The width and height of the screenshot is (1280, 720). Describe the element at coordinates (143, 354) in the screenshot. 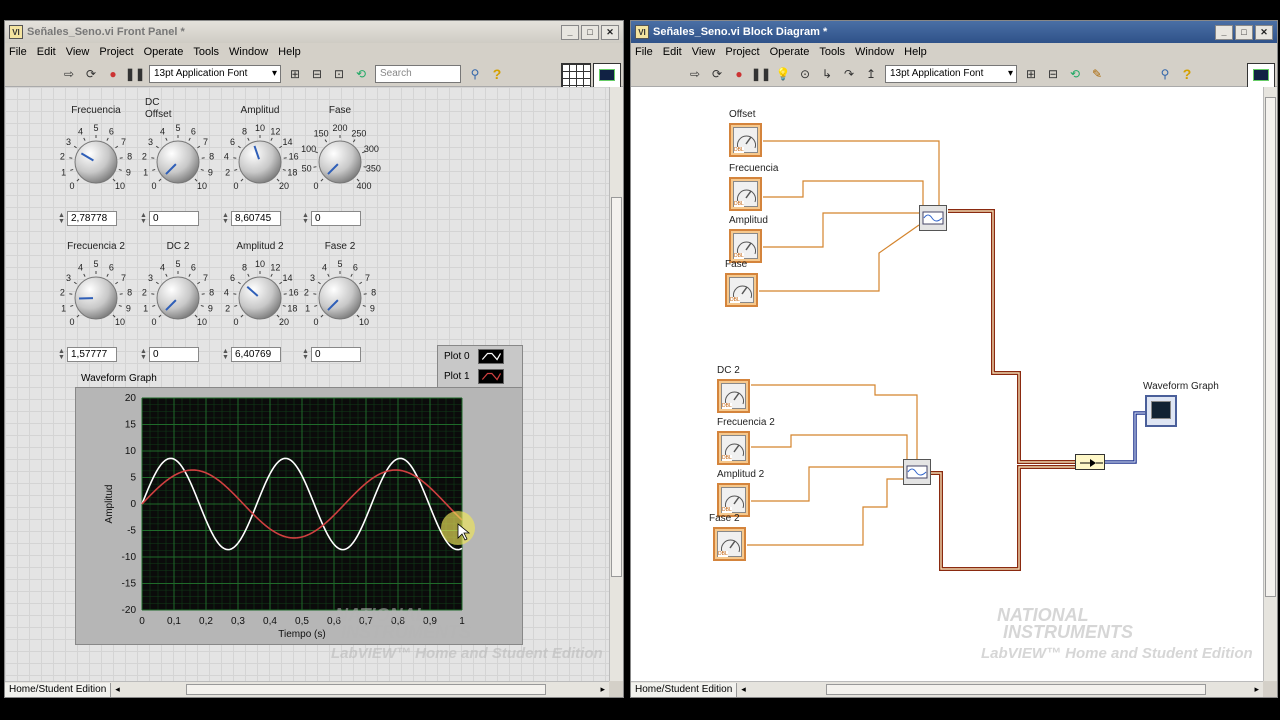

I see `knob-dc-2-increment-decrement: ▲ ▼` at that location.